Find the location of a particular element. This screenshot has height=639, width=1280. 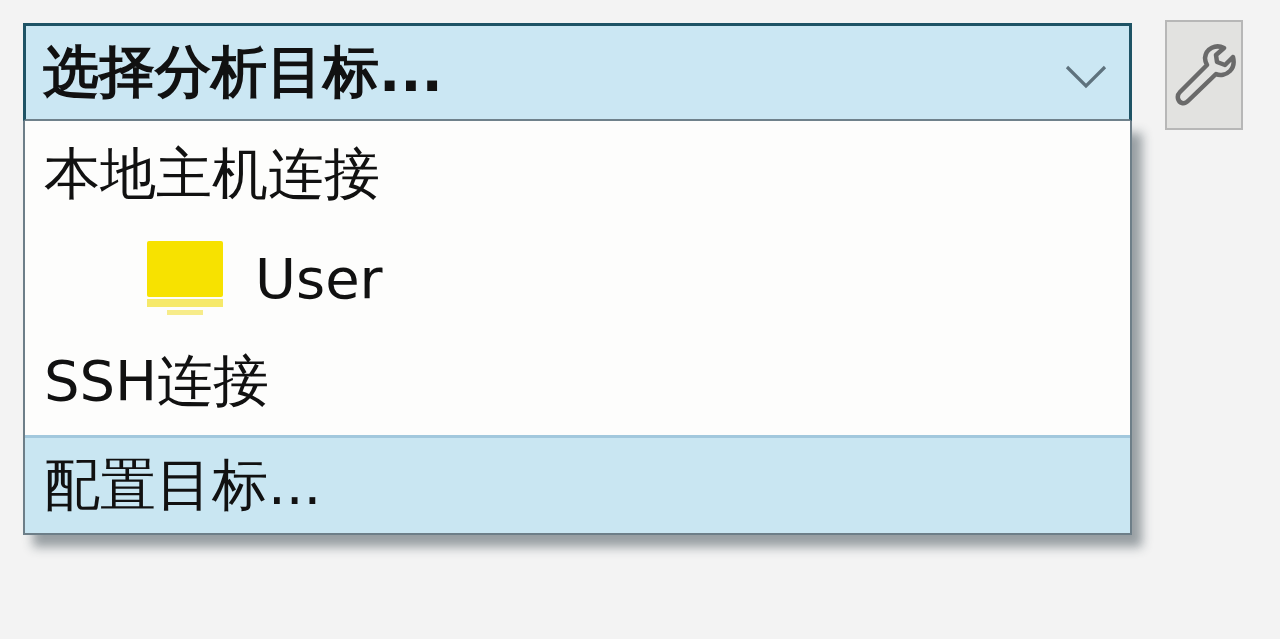

list-item: 本地主机连接 is located at coordinates (577, 174).